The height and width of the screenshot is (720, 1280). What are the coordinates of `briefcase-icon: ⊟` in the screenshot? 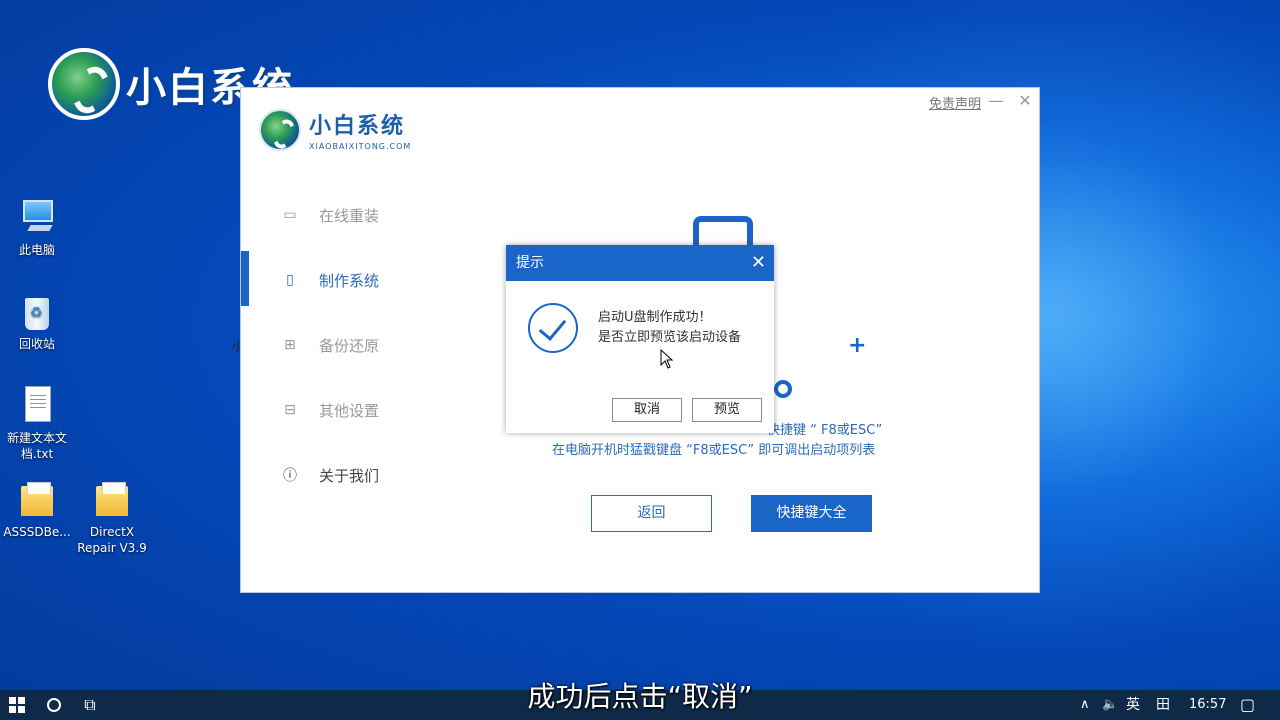 It's located at (290, 410).